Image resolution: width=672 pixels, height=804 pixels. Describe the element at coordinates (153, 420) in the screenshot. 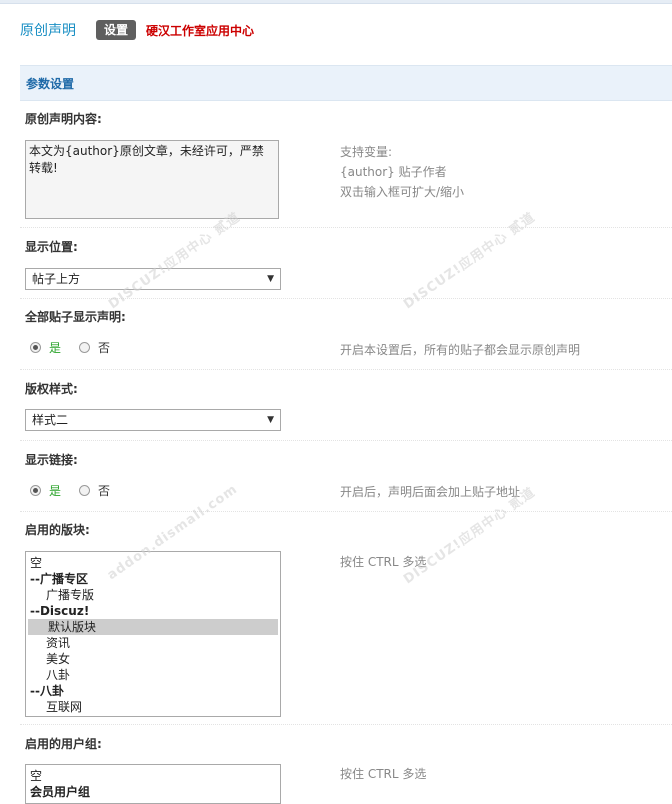

I see `style-select: 样式二 ▼` at that location.